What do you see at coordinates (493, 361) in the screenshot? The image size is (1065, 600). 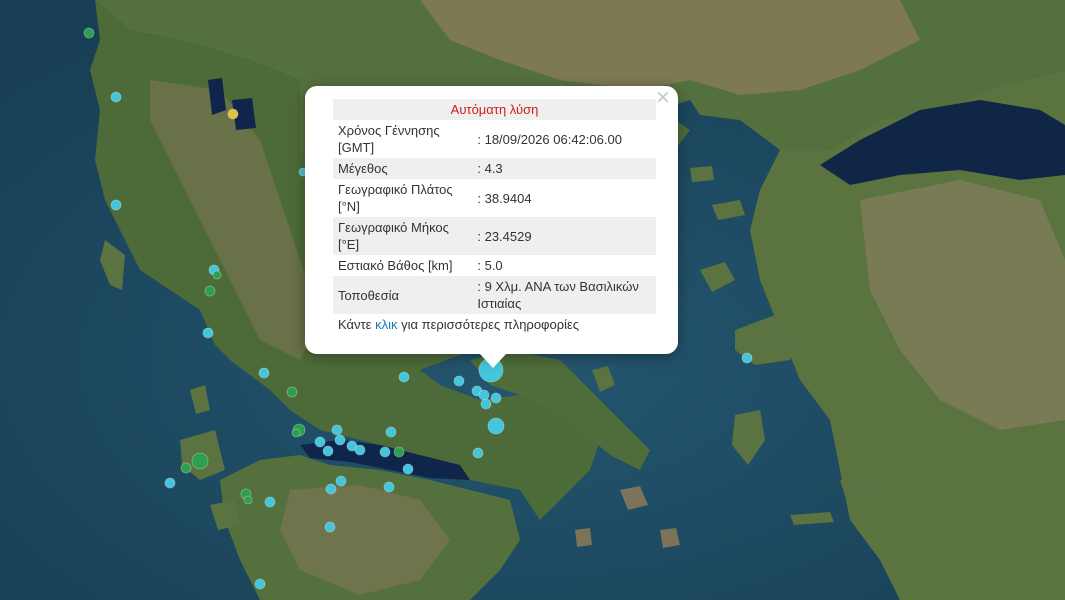 I see `popup-tip` at bounding box center [493, 361].